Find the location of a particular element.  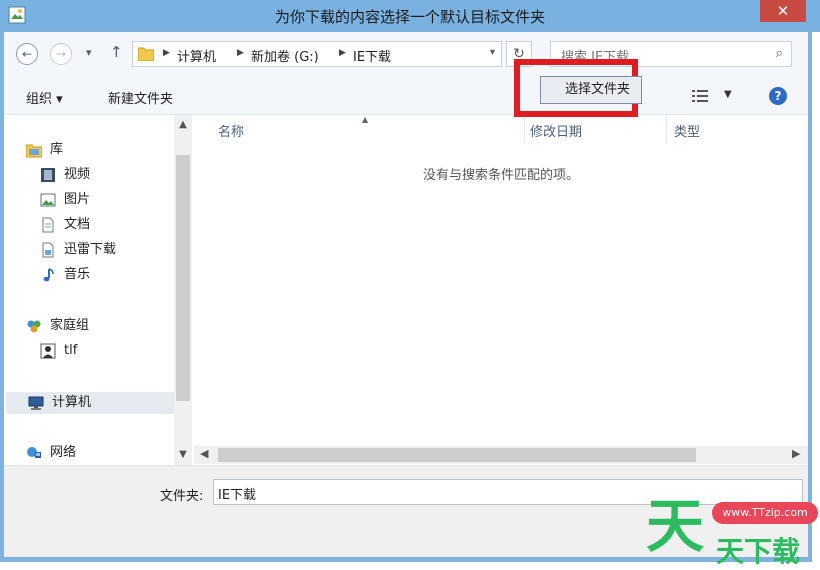

view-dropdown-icon: ▼ is located at coordinates (728, 94).